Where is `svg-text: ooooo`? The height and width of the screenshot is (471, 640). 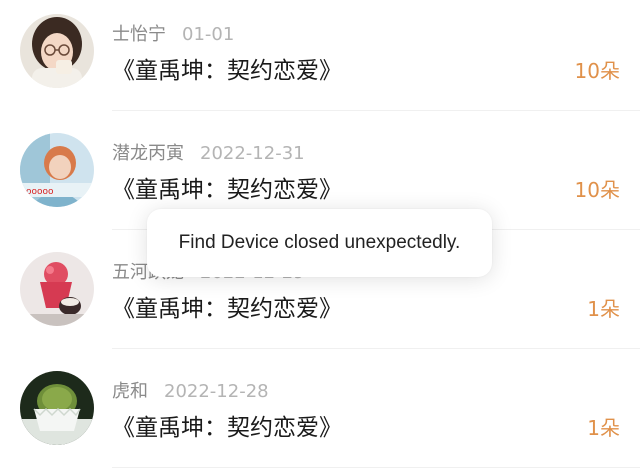
svg-text: ooooo is located at coordinates (40, 192).